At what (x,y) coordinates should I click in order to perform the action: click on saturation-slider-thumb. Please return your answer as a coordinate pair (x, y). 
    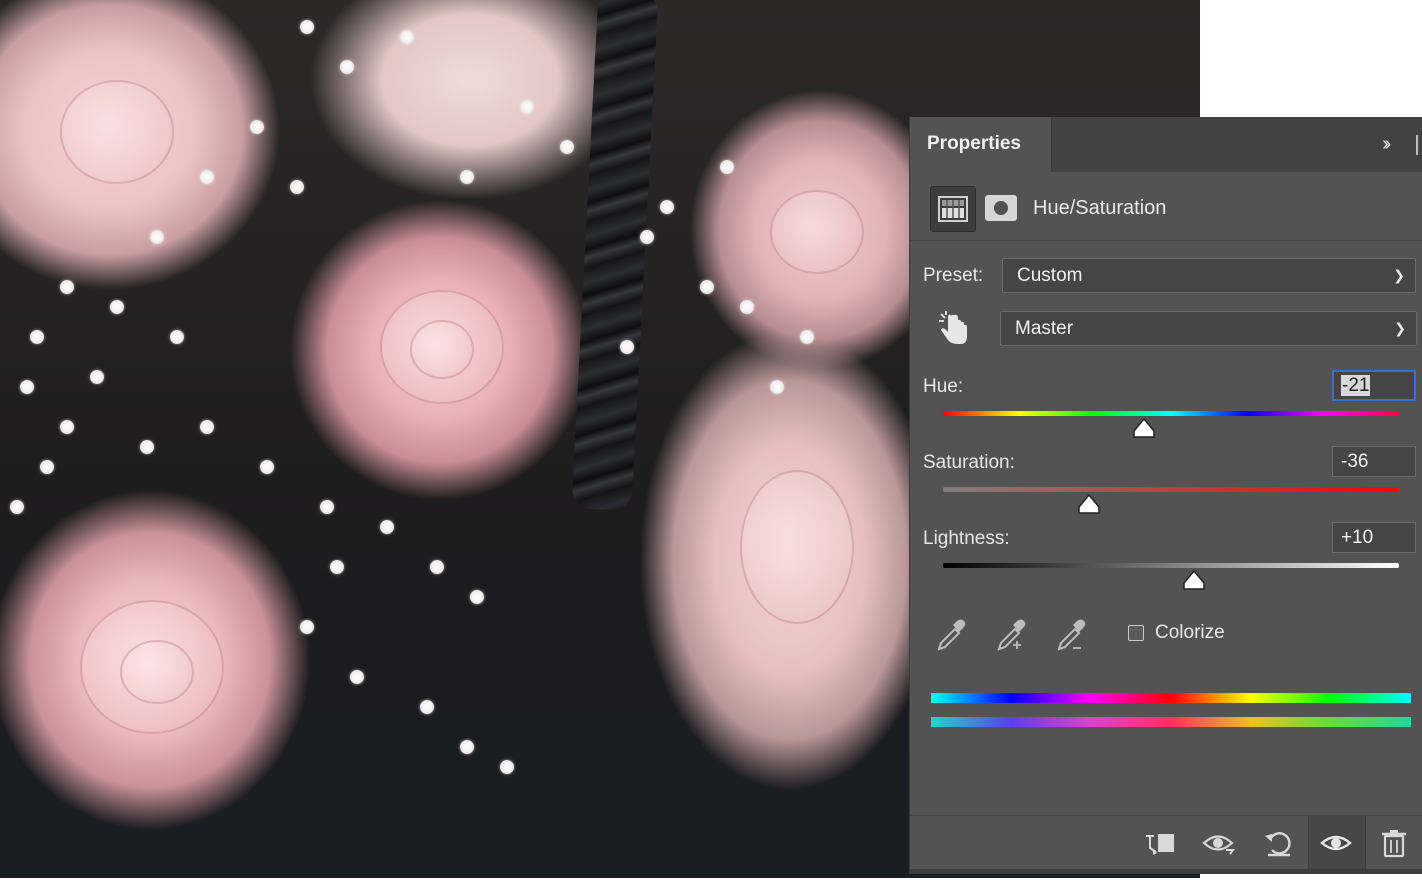
    Looking at the image, I should click on (1089, 504).